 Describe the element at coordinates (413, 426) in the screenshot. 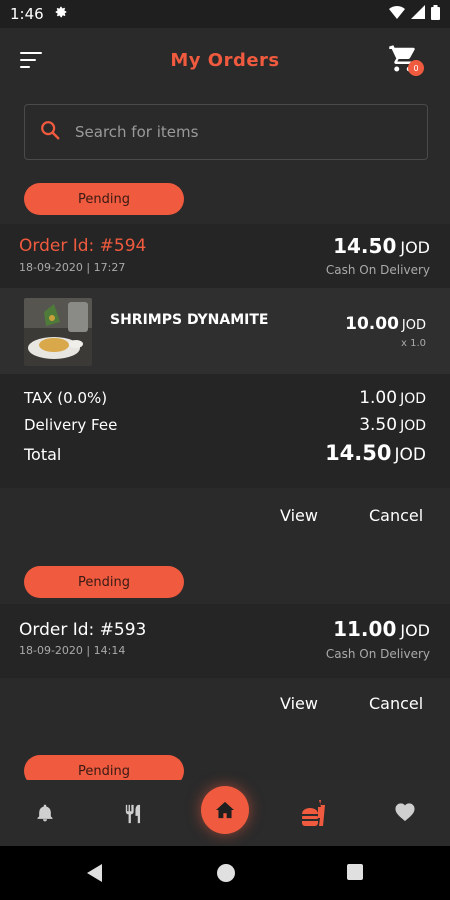

I see `delivery-fee-currency: JOD` at that location.